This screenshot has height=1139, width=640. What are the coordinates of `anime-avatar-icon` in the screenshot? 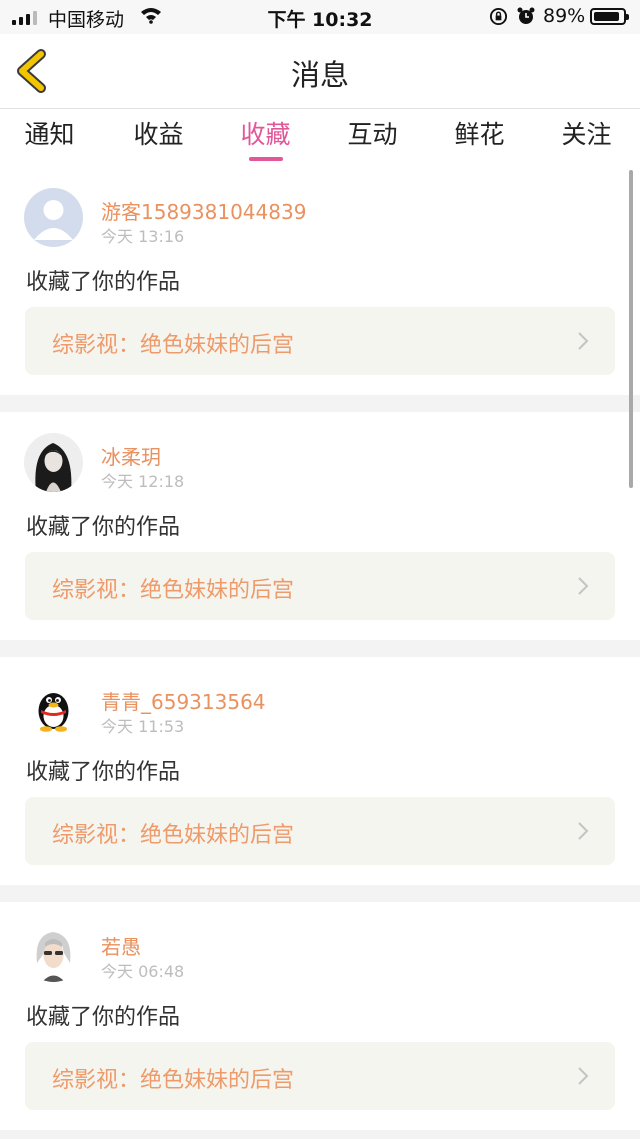 It's located at (53, 952).